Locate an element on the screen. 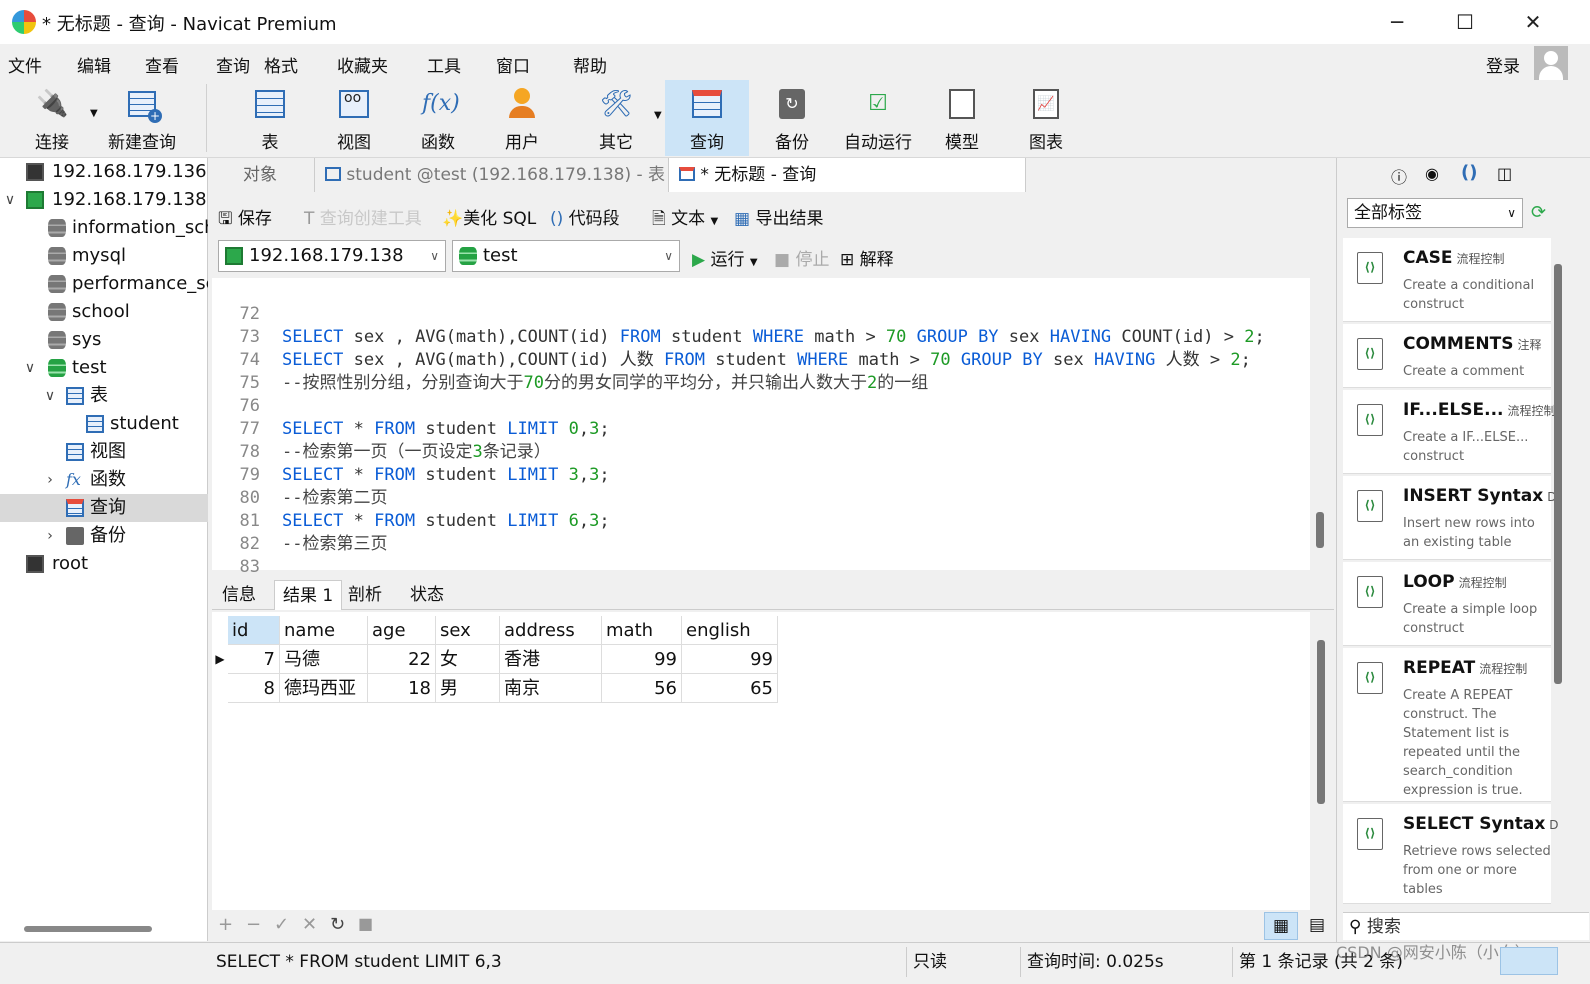 This screenshot has width=1590, height=984. tag-filter-select: 全部标签 ∨ is located at coordinates (1435, 213).